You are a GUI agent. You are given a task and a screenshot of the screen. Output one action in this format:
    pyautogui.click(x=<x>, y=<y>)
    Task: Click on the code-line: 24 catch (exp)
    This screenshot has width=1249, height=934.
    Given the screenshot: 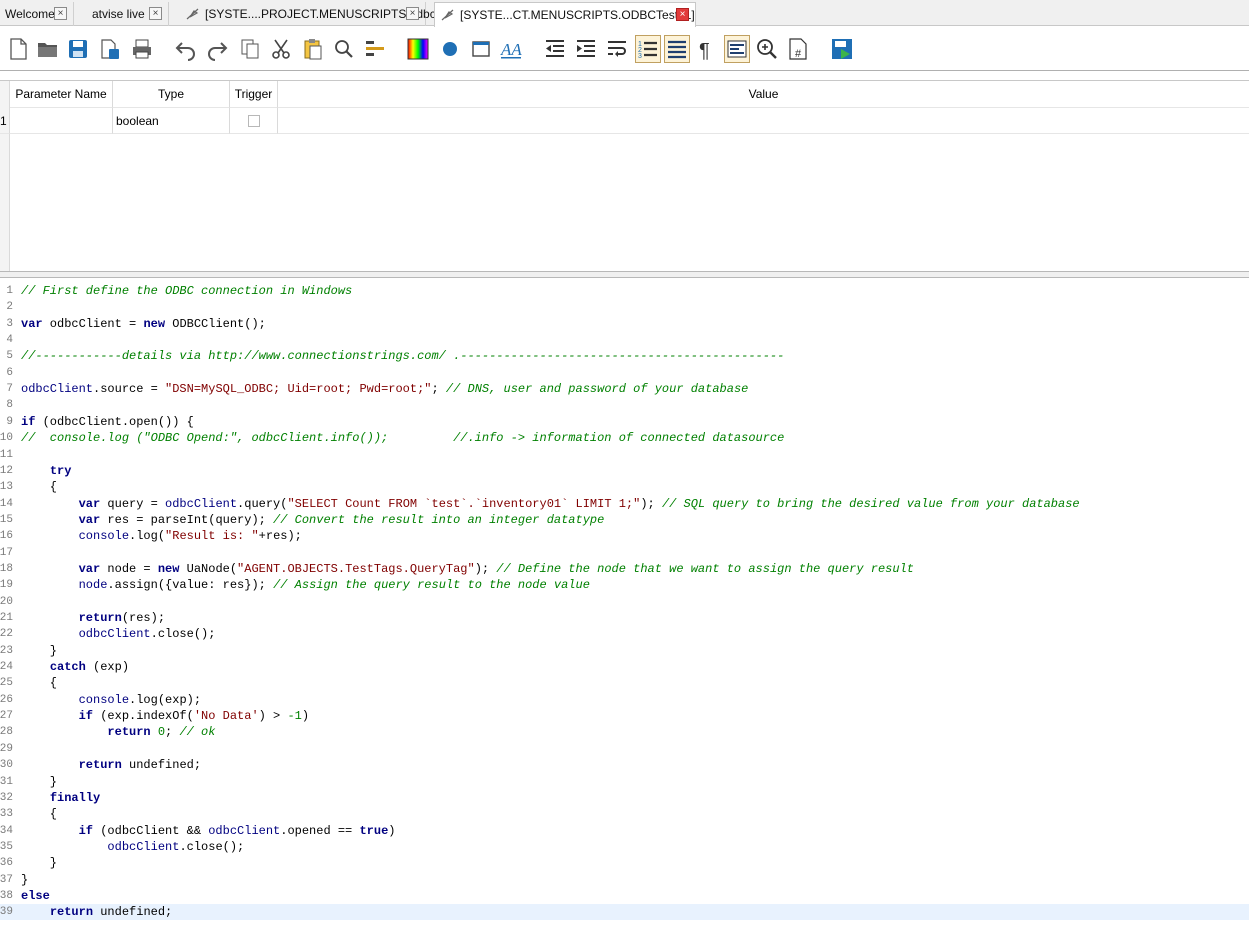 What is the action you would take?
    pyautogui.click(x=624, y=667)
    